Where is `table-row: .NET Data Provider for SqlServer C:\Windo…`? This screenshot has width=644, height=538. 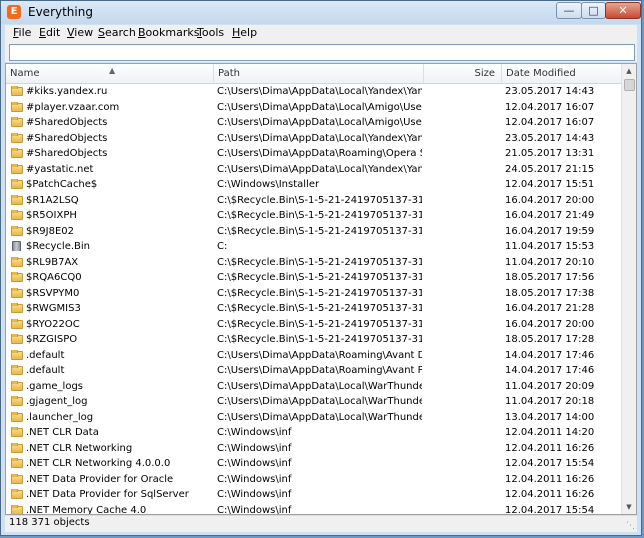
table-row: .NET Data Provider for SqlServer C:\Windo… is located at coordinates (315, 495).